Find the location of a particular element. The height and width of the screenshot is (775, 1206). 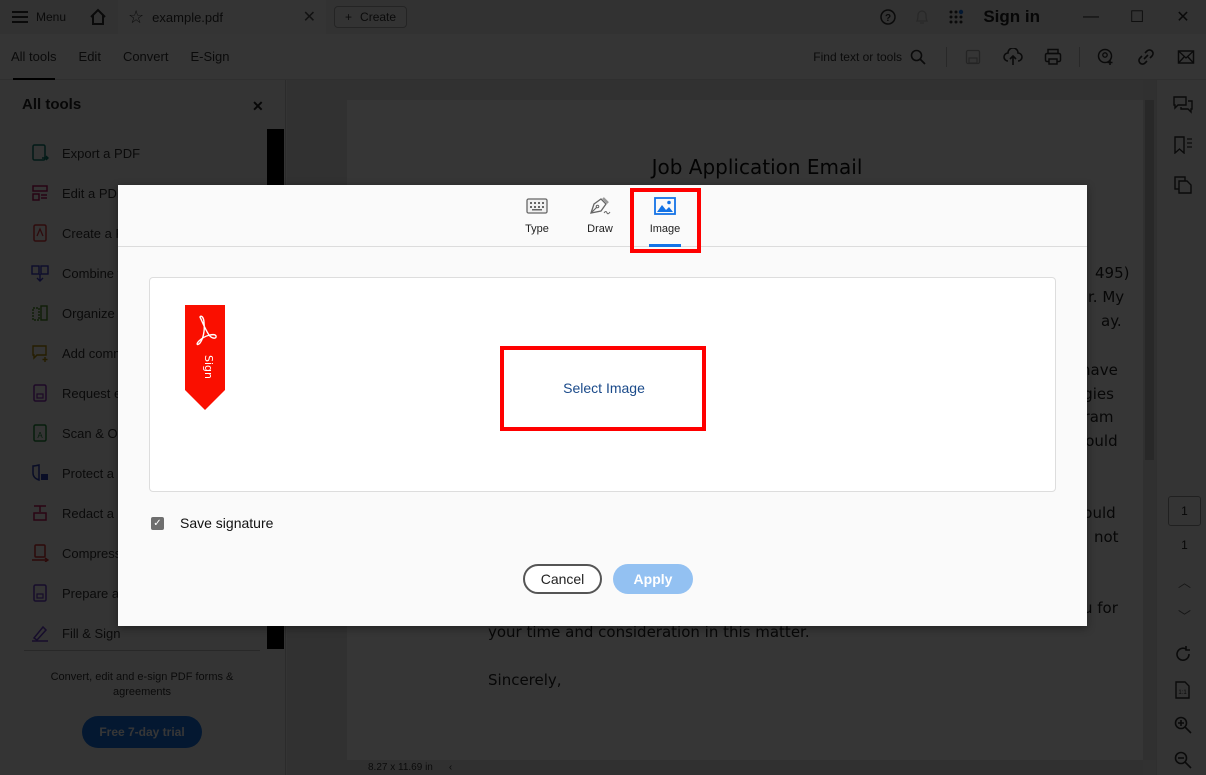

sign-badge-text: Sign is located at coordinates (208, 367).